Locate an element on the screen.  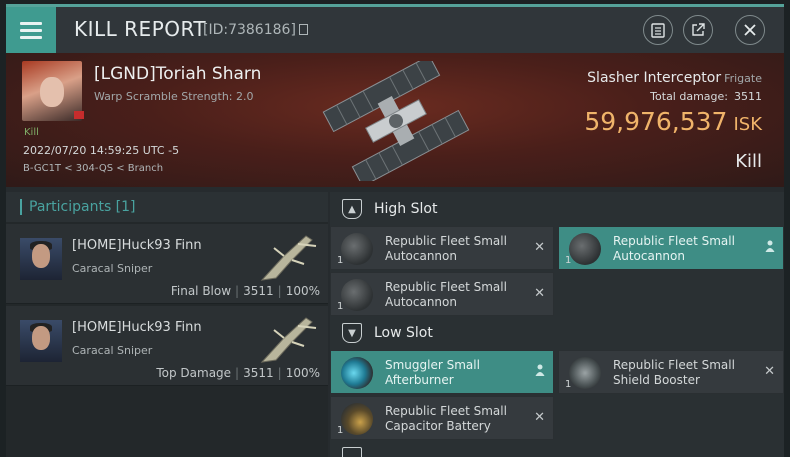
total-damage: Total damage: 3511 is located at coordinates (706, 96).